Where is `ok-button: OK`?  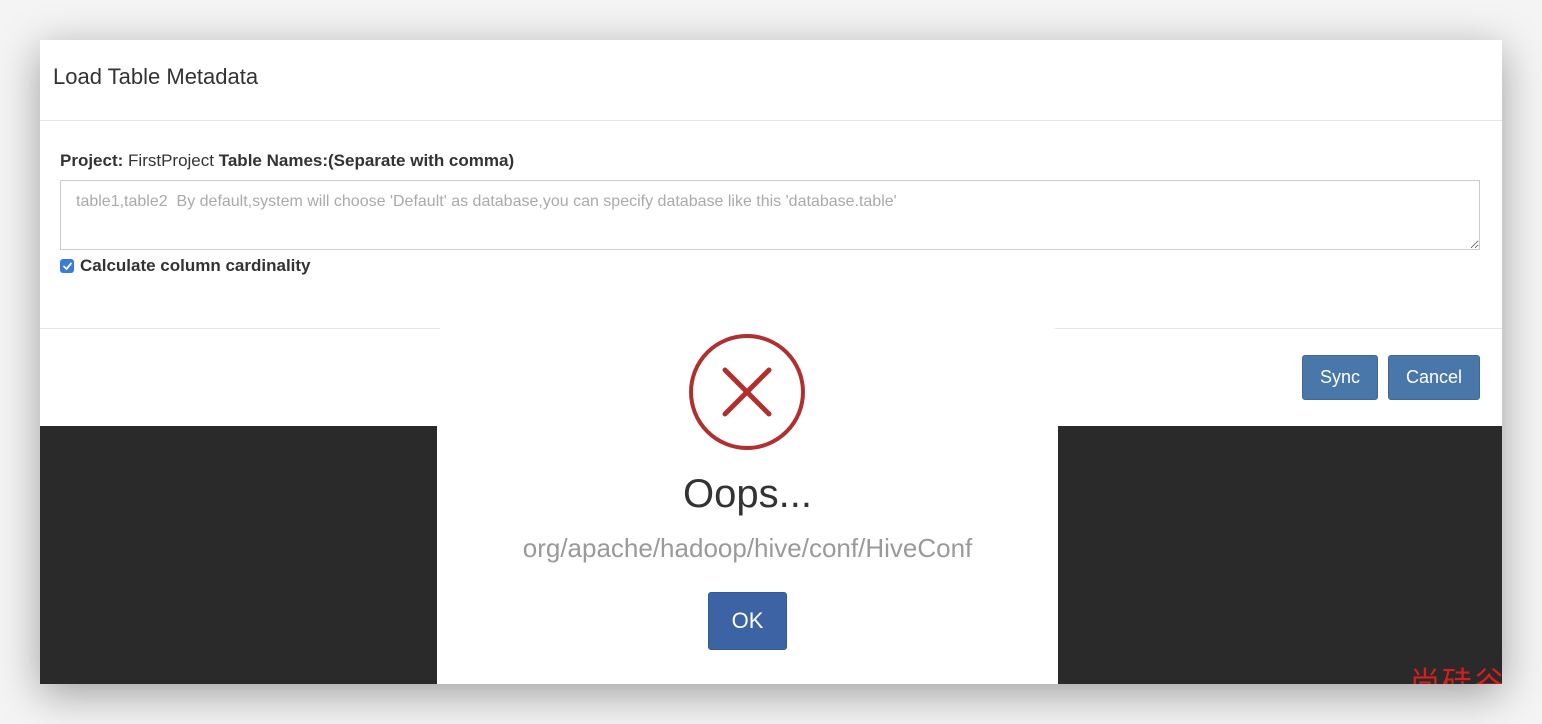 ok-button: OK is located at coordinates (747, 621).